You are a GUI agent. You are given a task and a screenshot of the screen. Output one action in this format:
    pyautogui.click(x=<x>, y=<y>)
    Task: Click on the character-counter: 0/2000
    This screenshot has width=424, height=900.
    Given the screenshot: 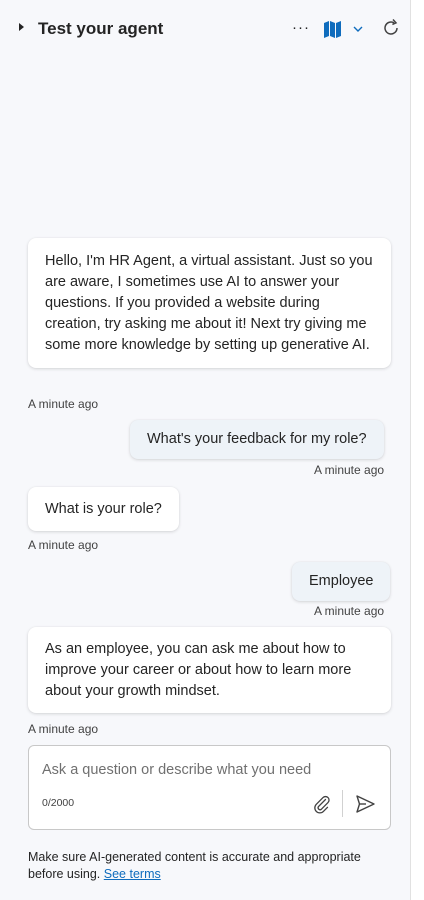 What is the action you would take?
    pyautogui.click(x=58, y=803)
    